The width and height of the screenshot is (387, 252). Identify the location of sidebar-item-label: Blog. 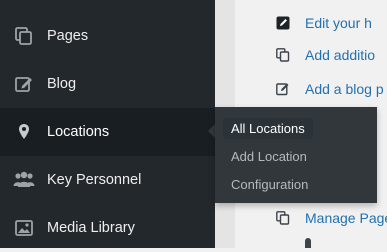
(62, 84).